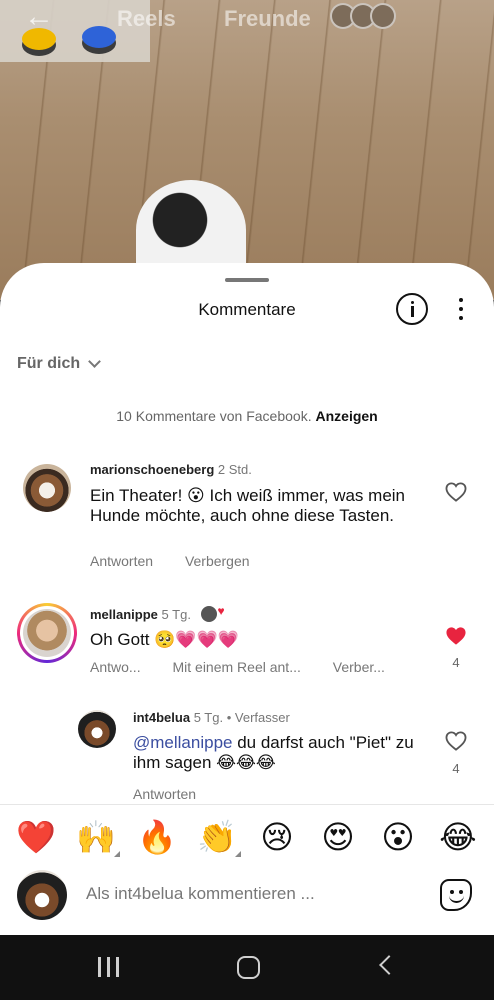  I want to click on comment-text: Oh Gott 🥺💗💗💗, so click(164, 639).